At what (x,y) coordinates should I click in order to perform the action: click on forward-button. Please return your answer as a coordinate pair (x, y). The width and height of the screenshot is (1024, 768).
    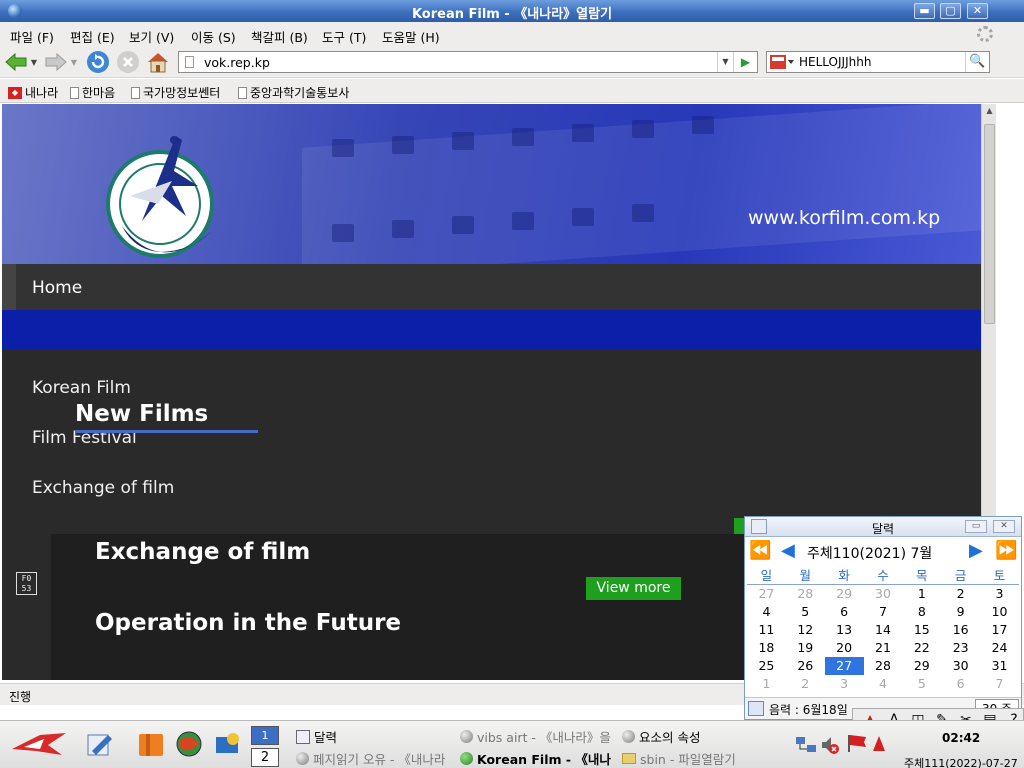
    Looking at the image, I should click on (56, 62).